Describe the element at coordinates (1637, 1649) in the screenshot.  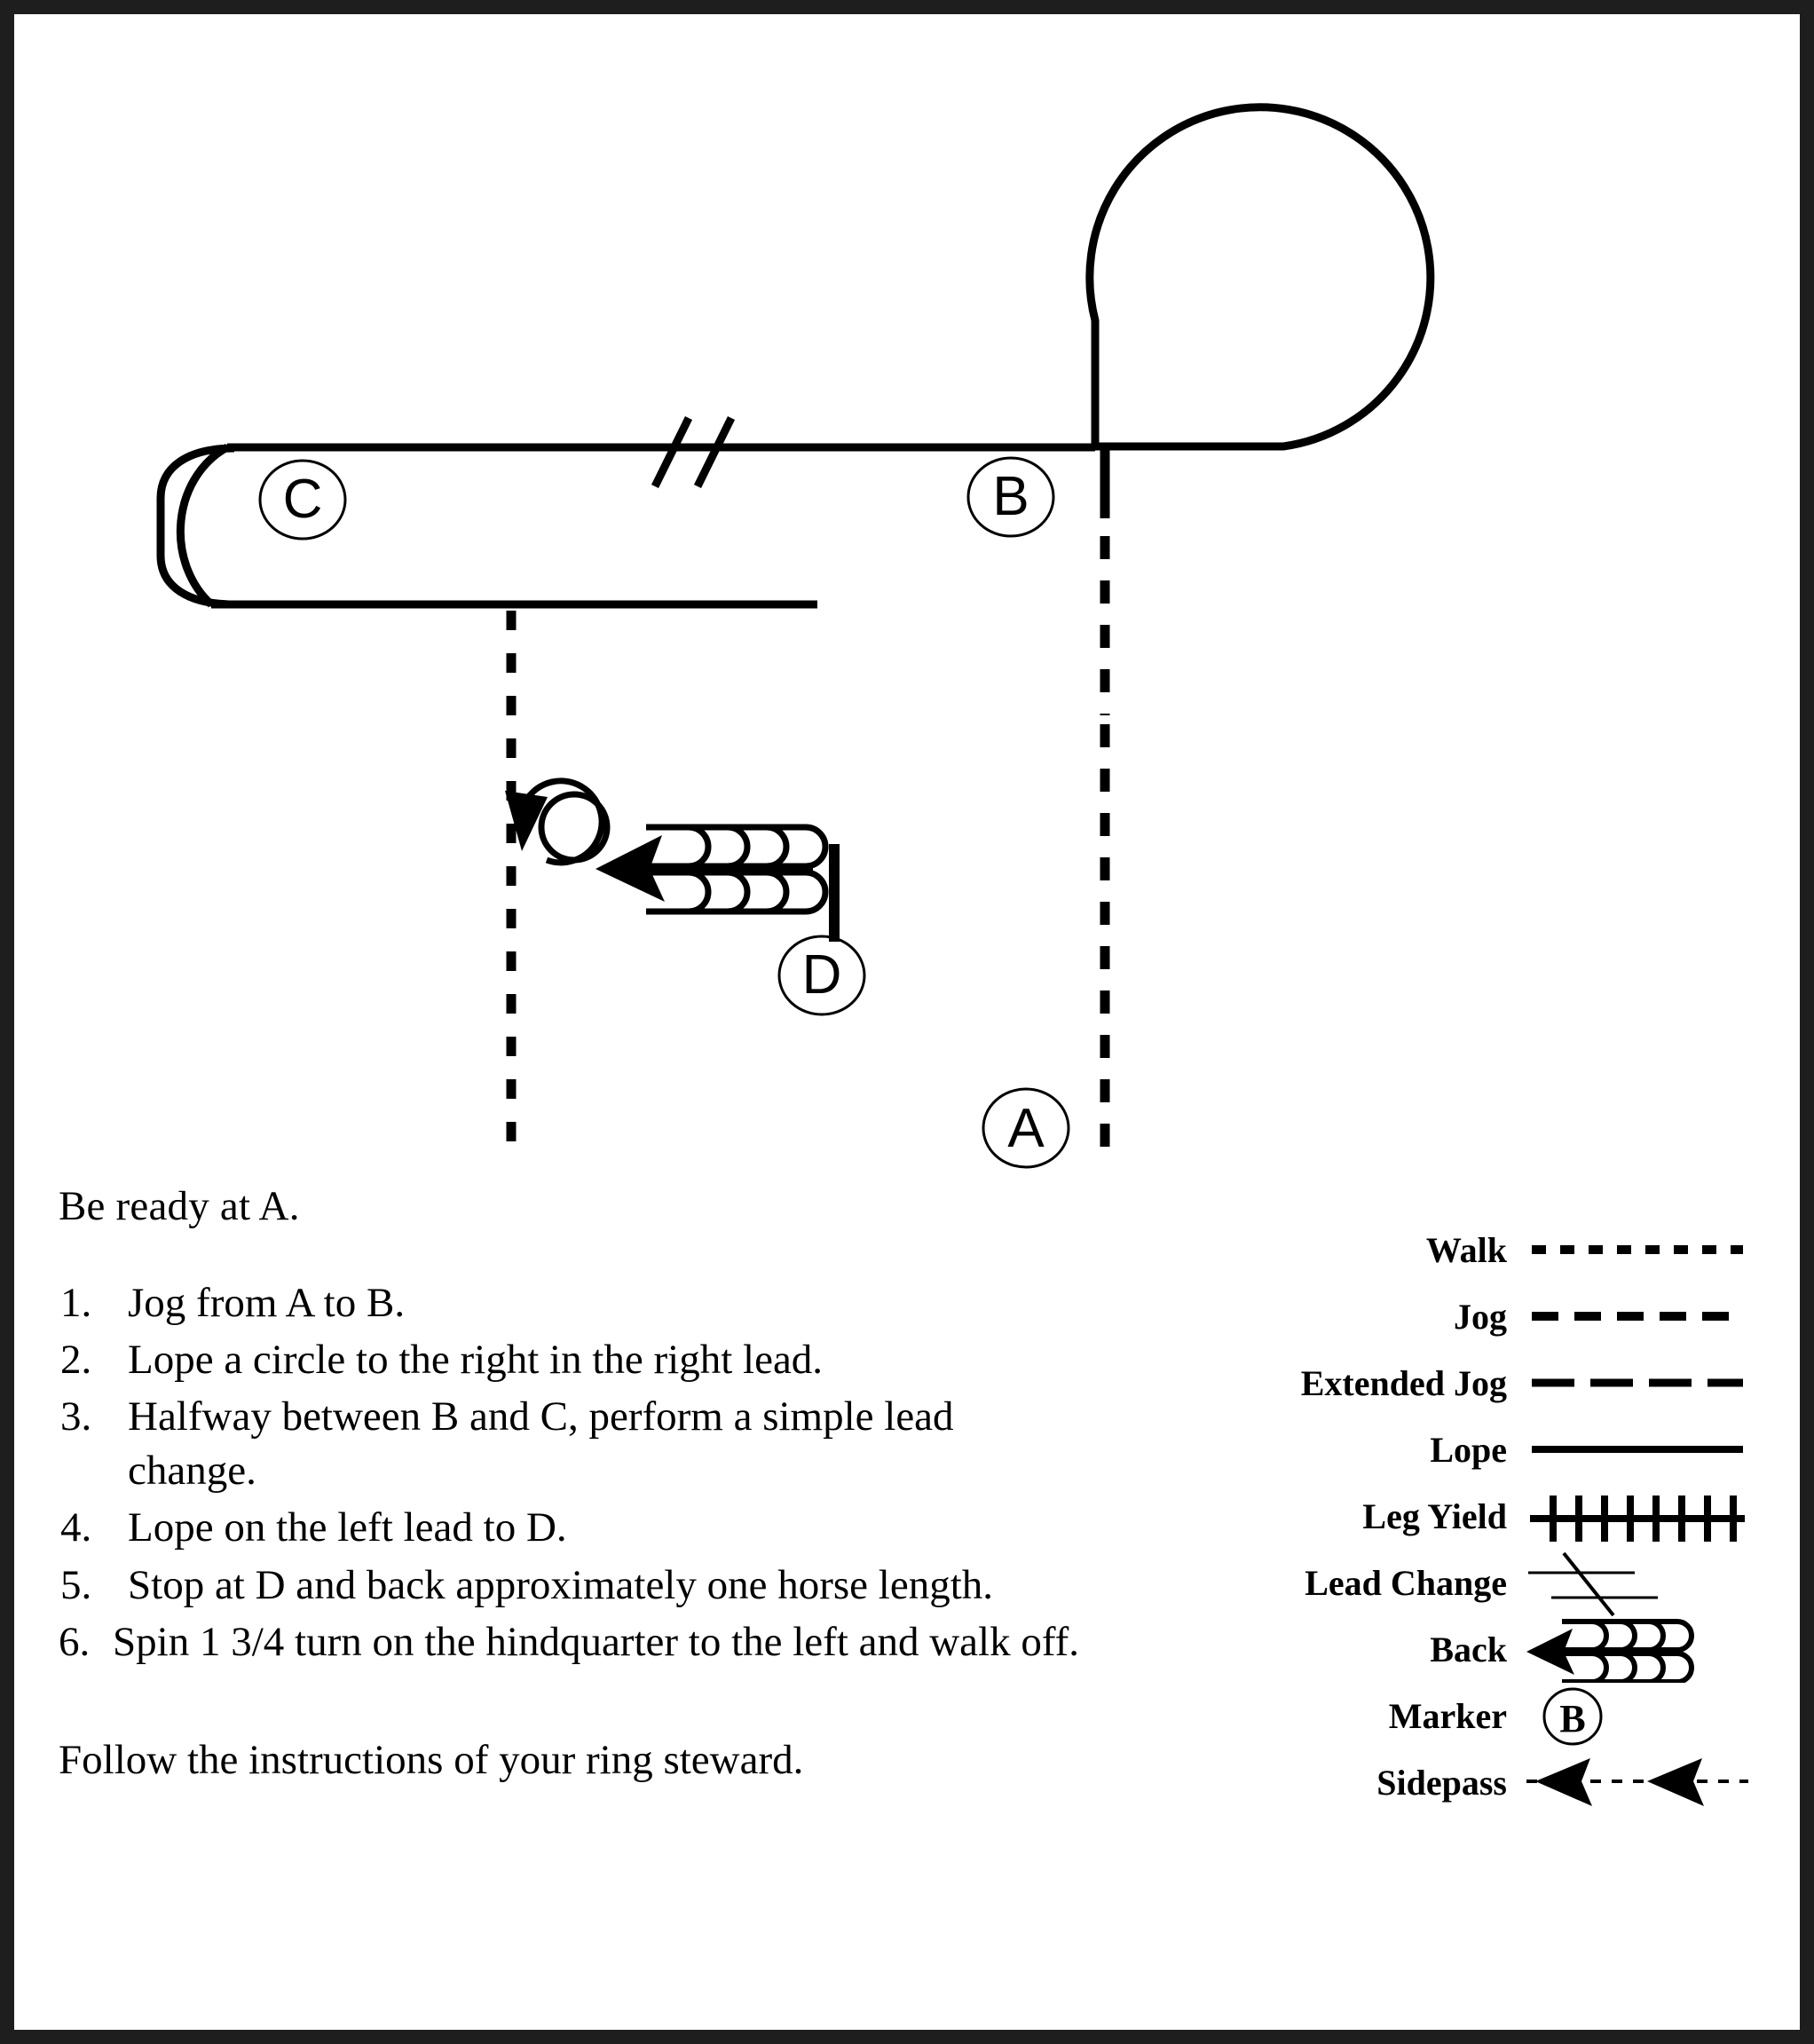
I see `back-icon` at that location.